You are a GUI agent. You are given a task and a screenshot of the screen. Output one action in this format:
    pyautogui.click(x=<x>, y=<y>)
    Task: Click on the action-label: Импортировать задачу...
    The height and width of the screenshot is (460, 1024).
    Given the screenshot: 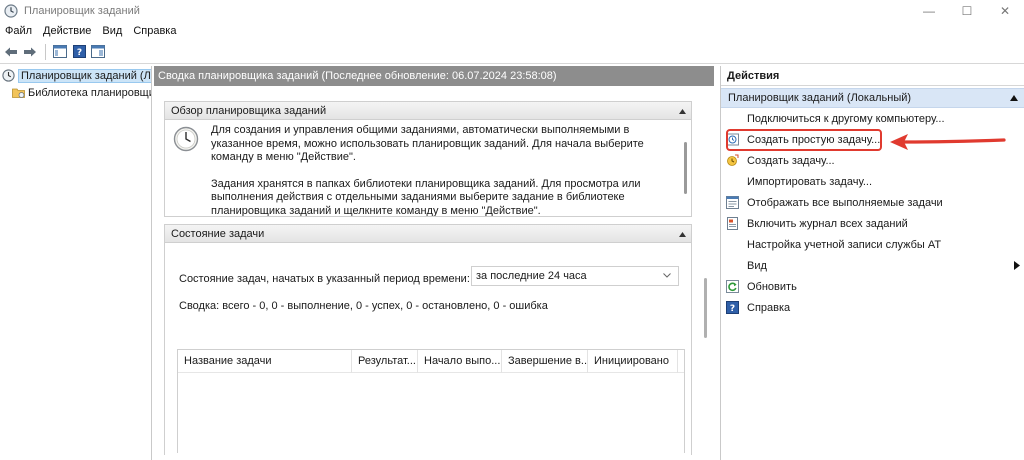 What is the action you would take?
    pyautogui.click(x=810, y=181)
    